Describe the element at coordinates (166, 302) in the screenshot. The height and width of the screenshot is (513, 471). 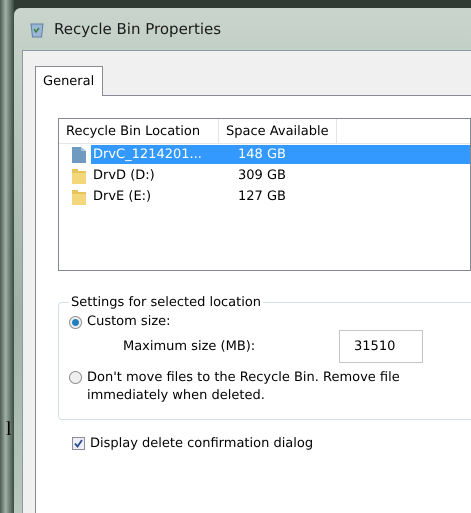
I see `group-title: Settings for selected location` at that location.